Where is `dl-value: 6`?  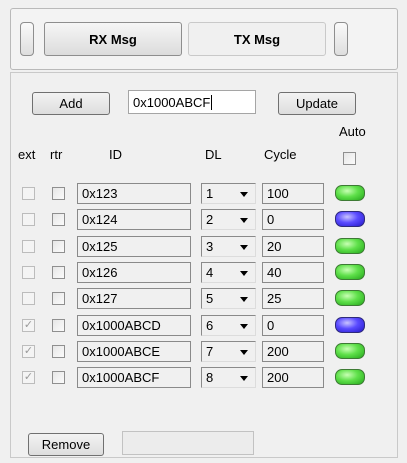 dl-value: 6 is located at coordinates (210, 325).